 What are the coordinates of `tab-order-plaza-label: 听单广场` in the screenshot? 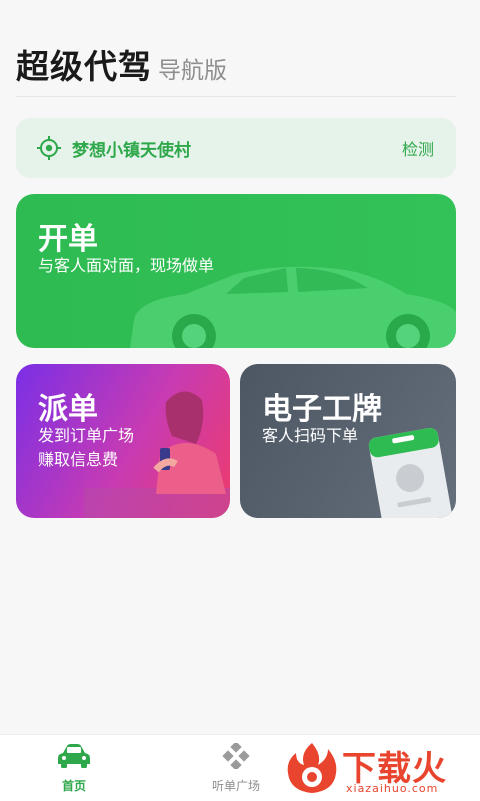 It's located at (235, 786).